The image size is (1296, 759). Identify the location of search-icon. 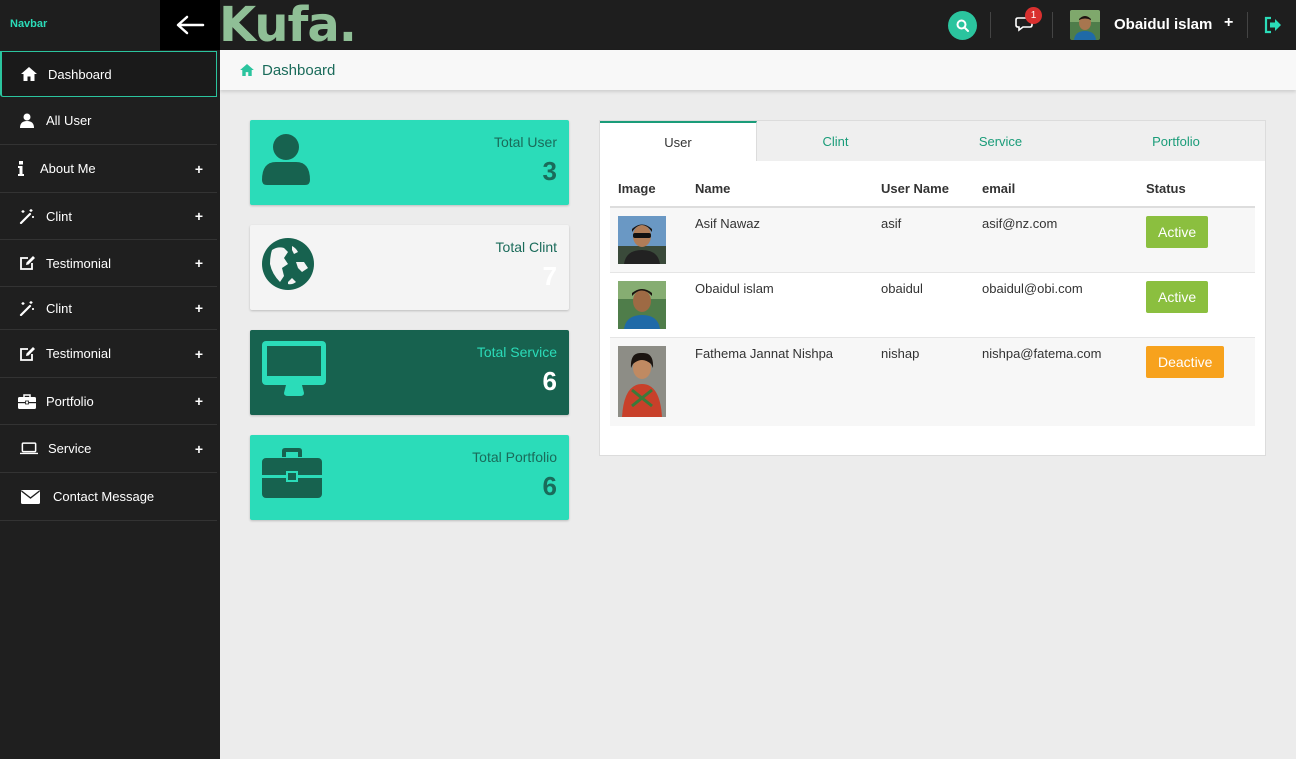
(962, 25).